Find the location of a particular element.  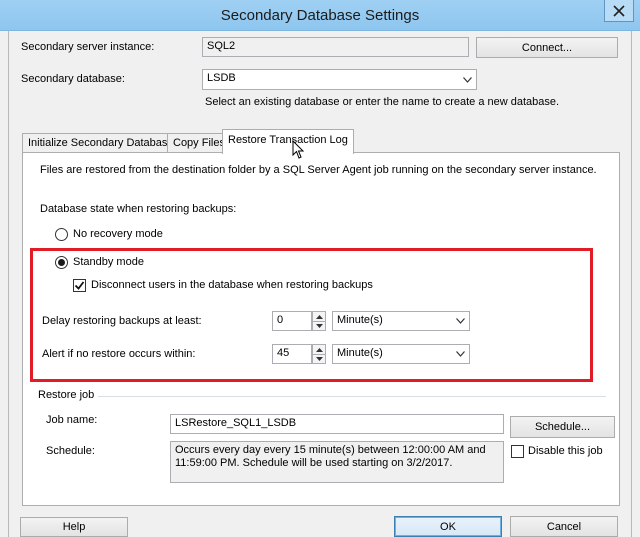

delay-label: Delay restoring backups at least: is located at coordinates (122, 321).